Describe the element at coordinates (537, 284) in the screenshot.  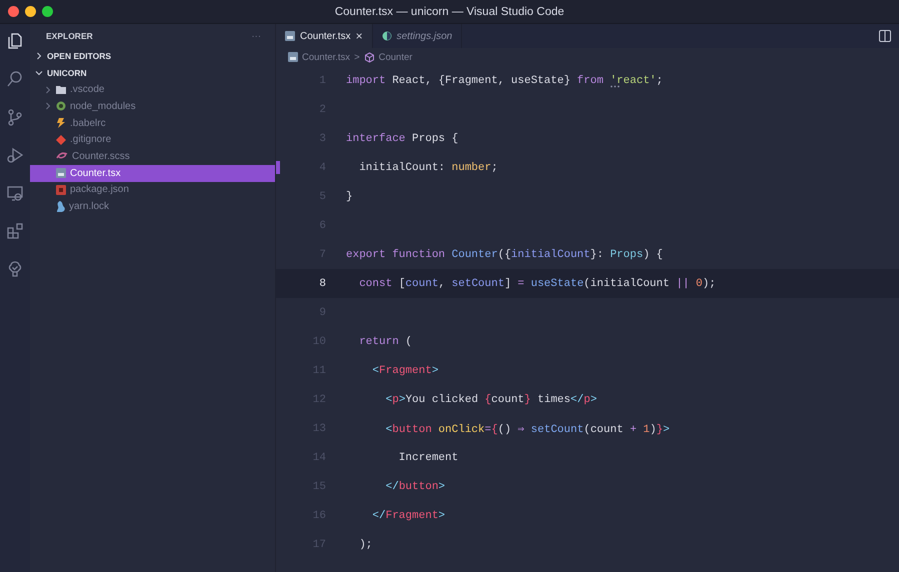
I see `code-line: const [count, setCount] = useState(initialCount || 0);` at that location.